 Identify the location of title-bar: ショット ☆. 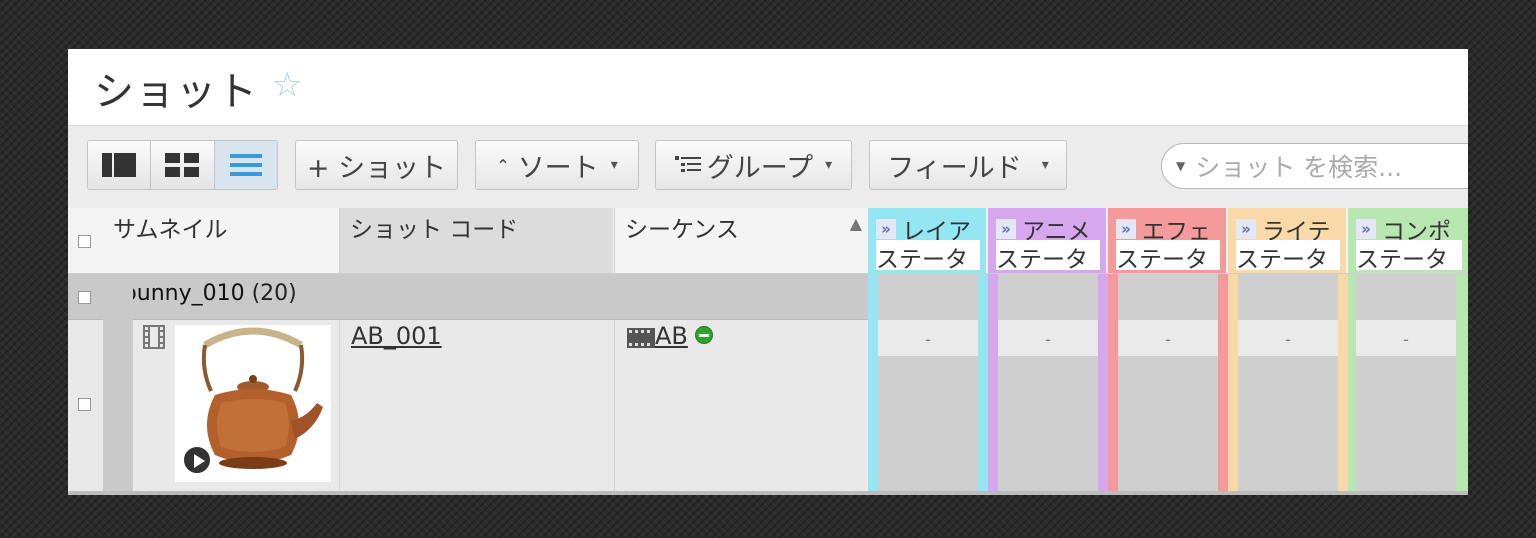
(768, 87).